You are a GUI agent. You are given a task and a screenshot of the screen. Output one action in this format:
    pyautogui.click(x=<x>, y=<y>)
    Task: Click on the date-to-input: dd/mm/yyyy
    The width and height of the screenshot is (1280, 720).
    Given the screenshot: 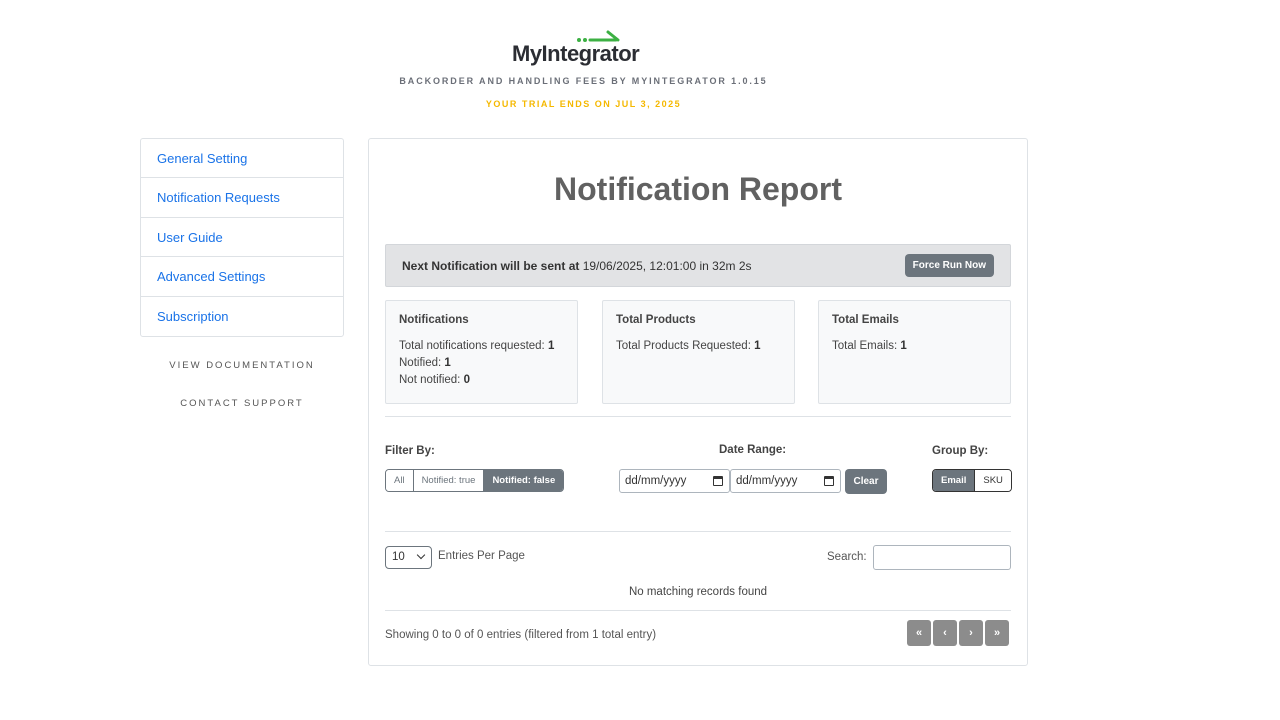 What is the action you would take?
    pyautogui.click(x=785, y=481)
    